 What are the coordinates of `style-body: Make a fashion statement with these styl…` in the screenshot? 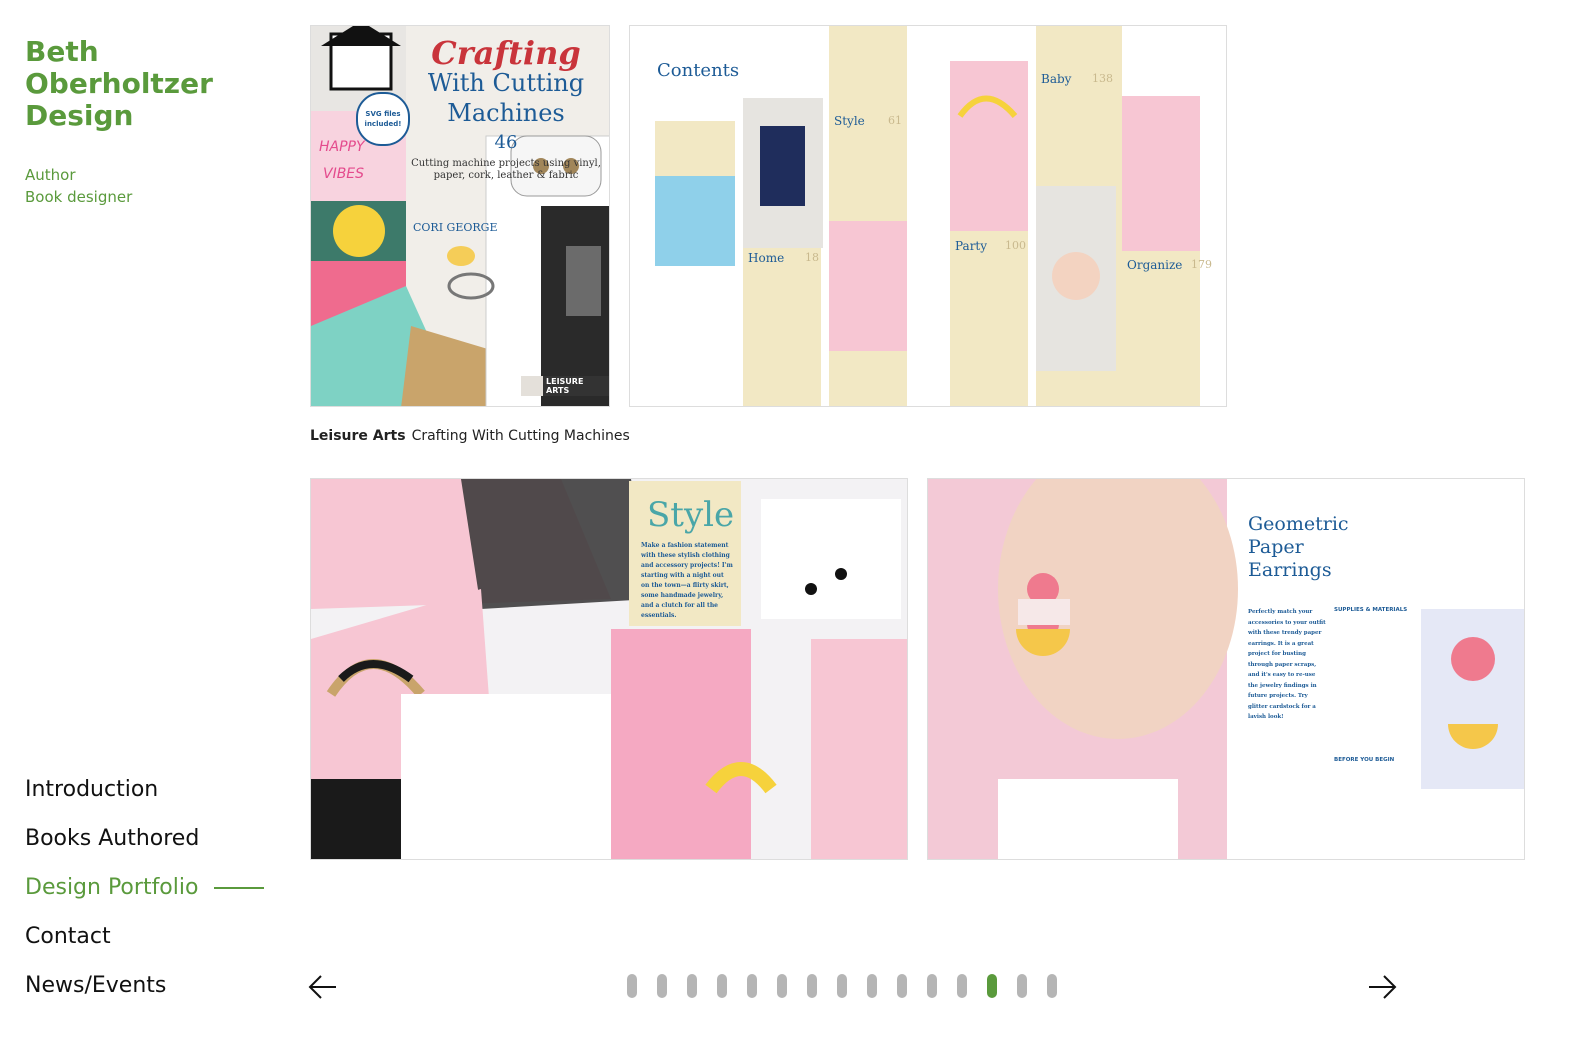 It's located at (687, 580).